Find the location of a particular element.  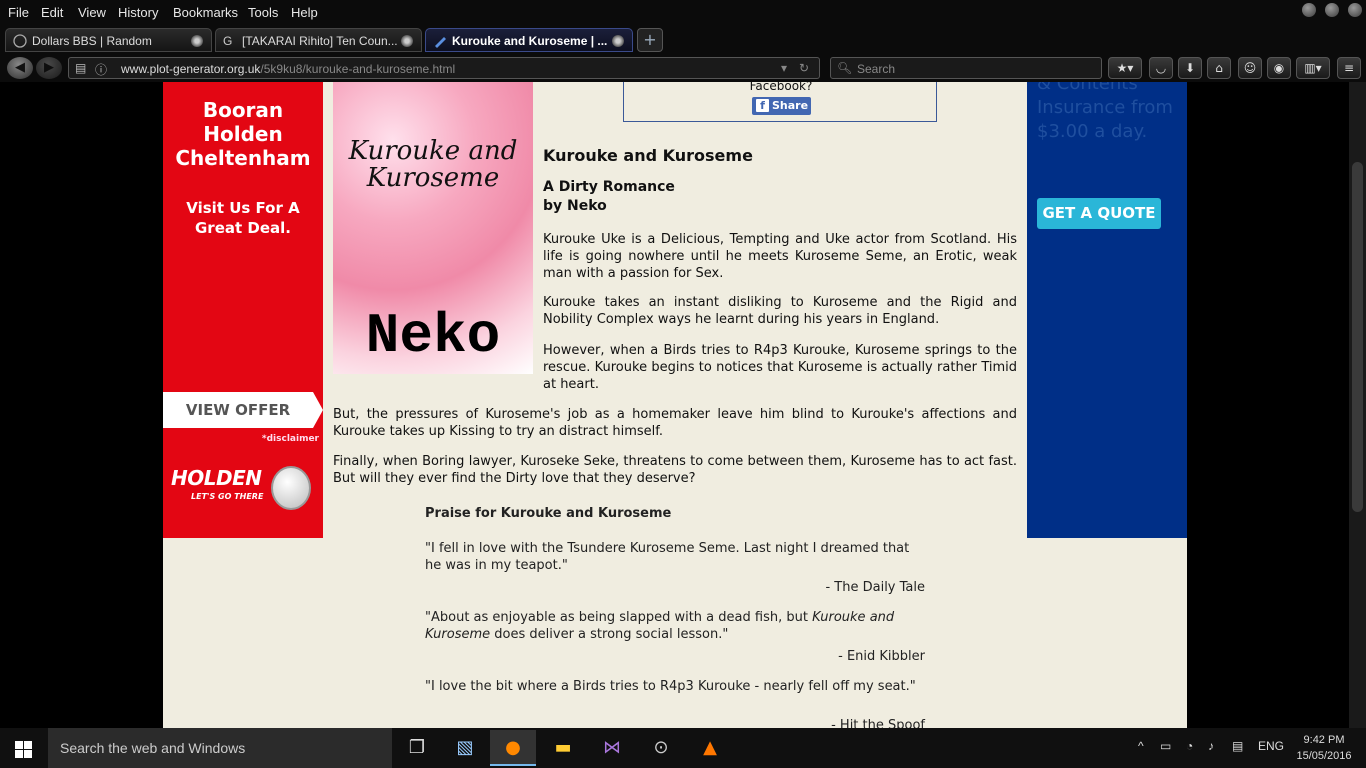

book-byline: by Neko is located at coordinates (575, 206).